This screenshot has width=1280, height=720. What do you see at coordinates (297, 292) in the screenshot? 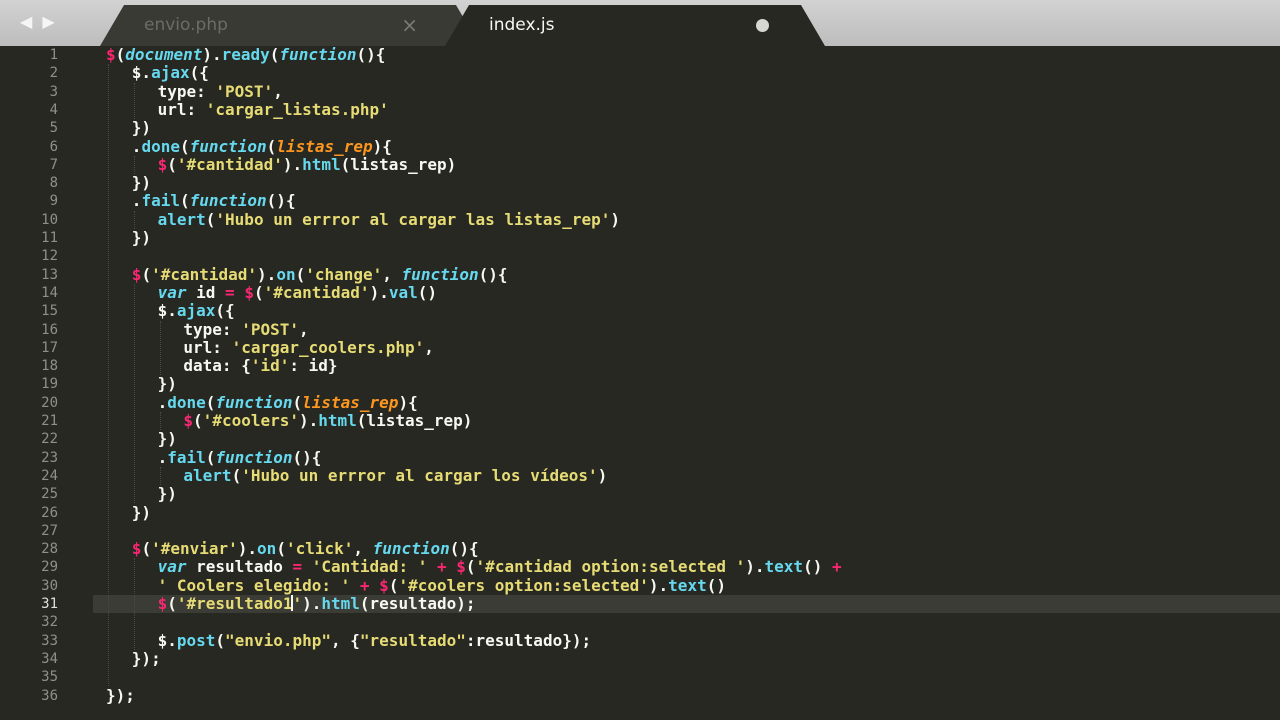
I see `line-content: var id = $('#cantidad').val()` at bounding box center [297, 292].